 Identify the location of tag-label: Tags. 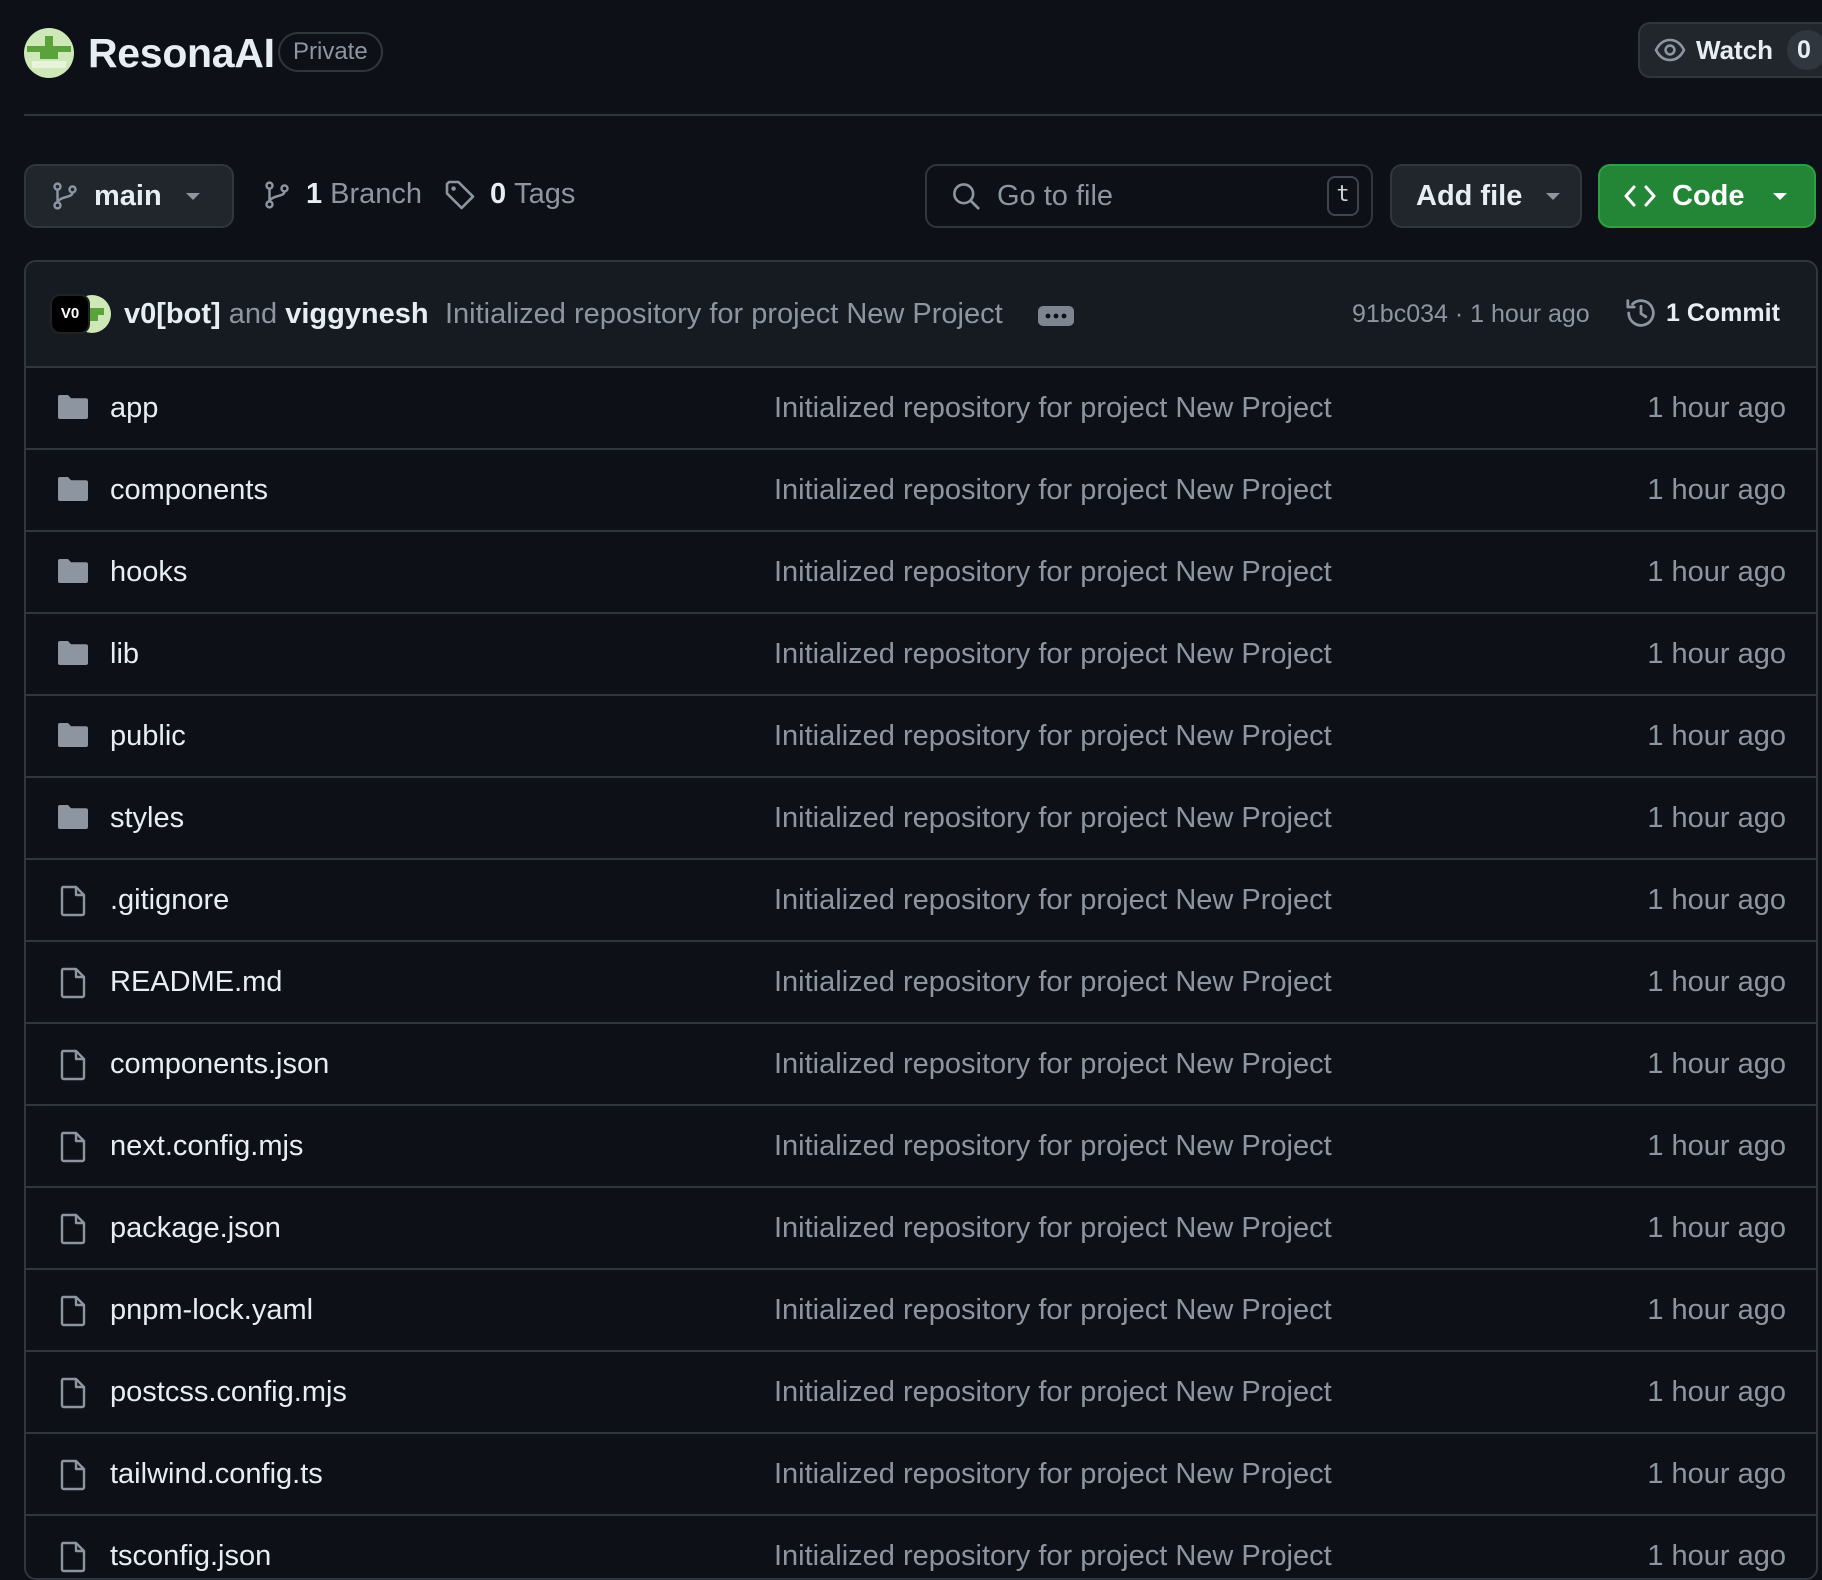
(545, 194).